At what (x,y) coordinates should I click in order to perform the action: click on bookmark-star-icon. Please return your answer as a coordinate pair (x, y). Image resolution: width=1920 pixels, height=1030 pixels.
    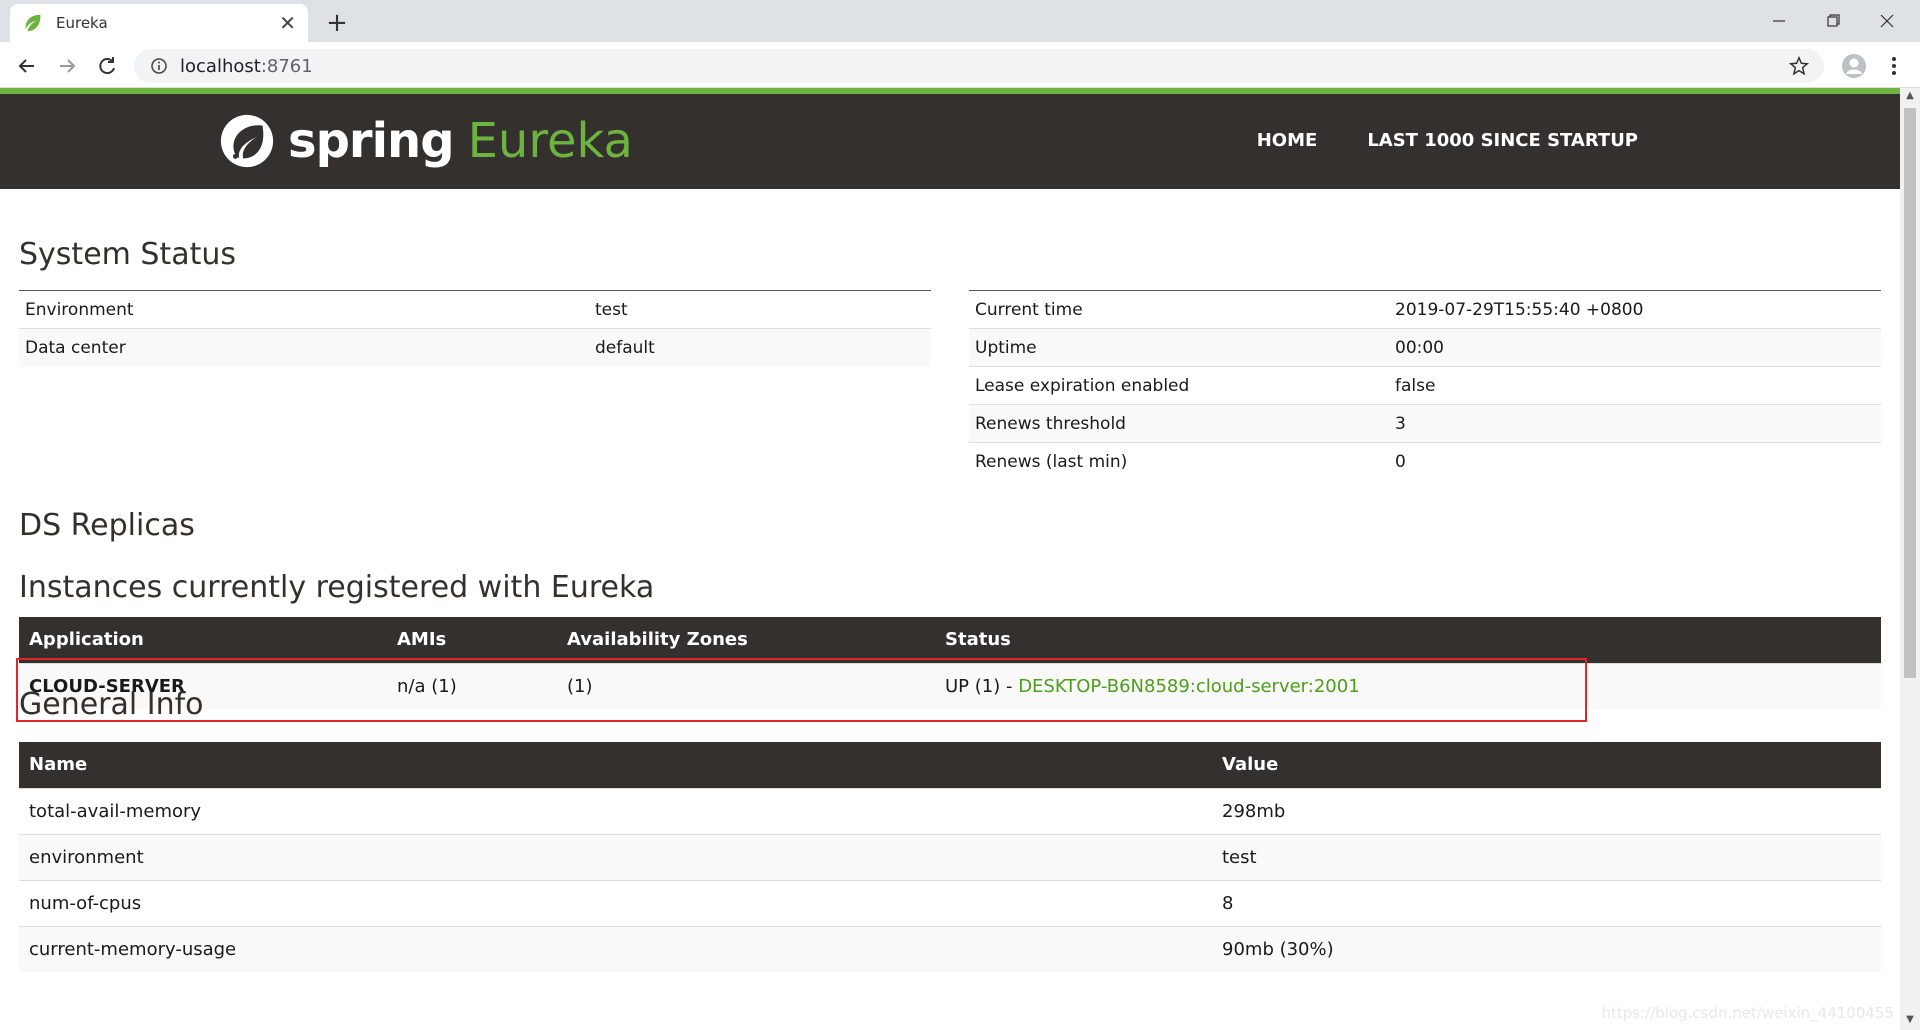
    Looking at the image, I should click on (1799, 66).